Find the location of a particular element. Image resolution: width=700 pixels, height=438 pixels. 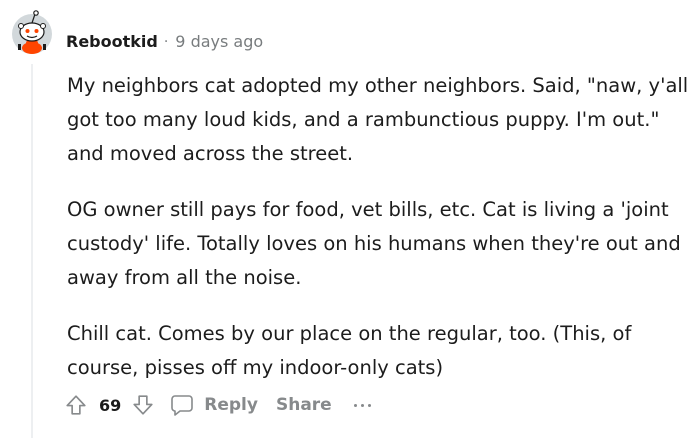

upvote-button is located at coordinates (76, 405).